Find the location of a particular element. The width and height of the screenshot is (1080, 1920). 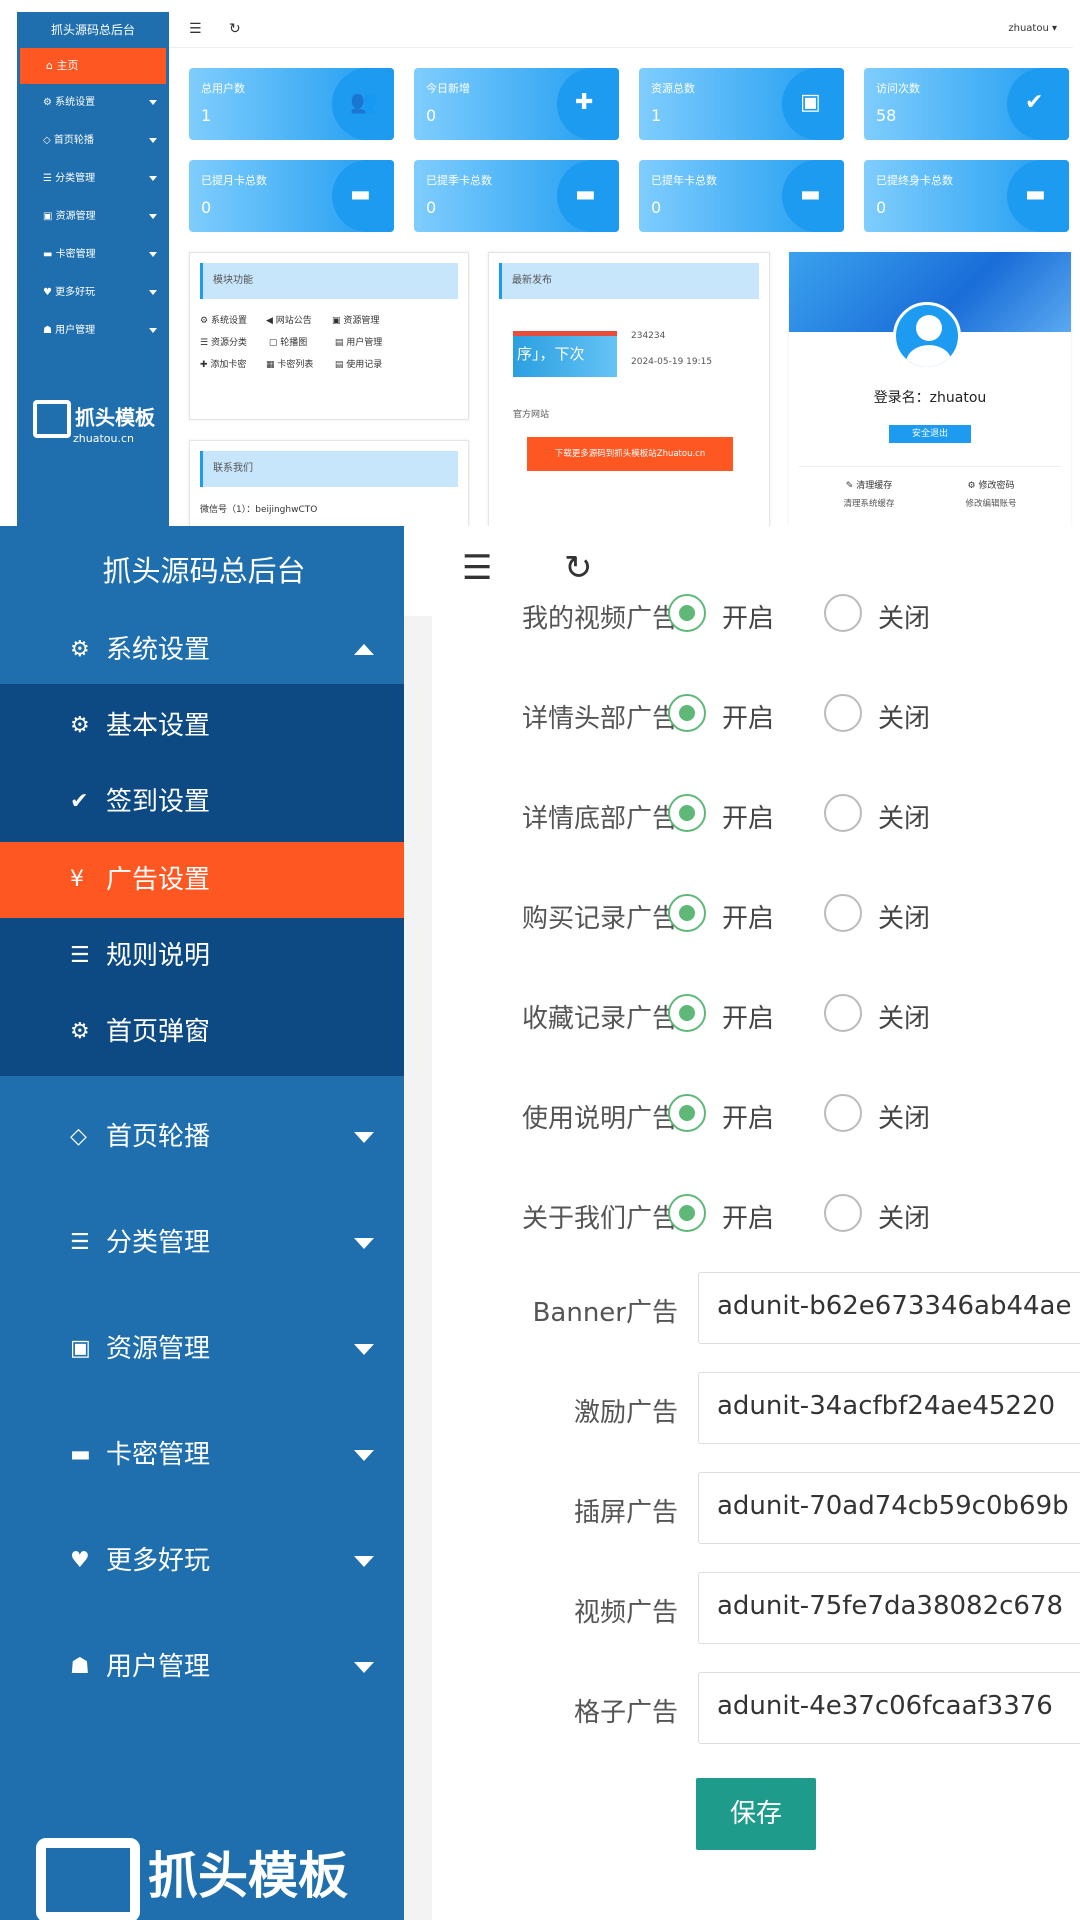

sidebar-item-home: ⌂ 主页 is located at coordinates (93, 66).